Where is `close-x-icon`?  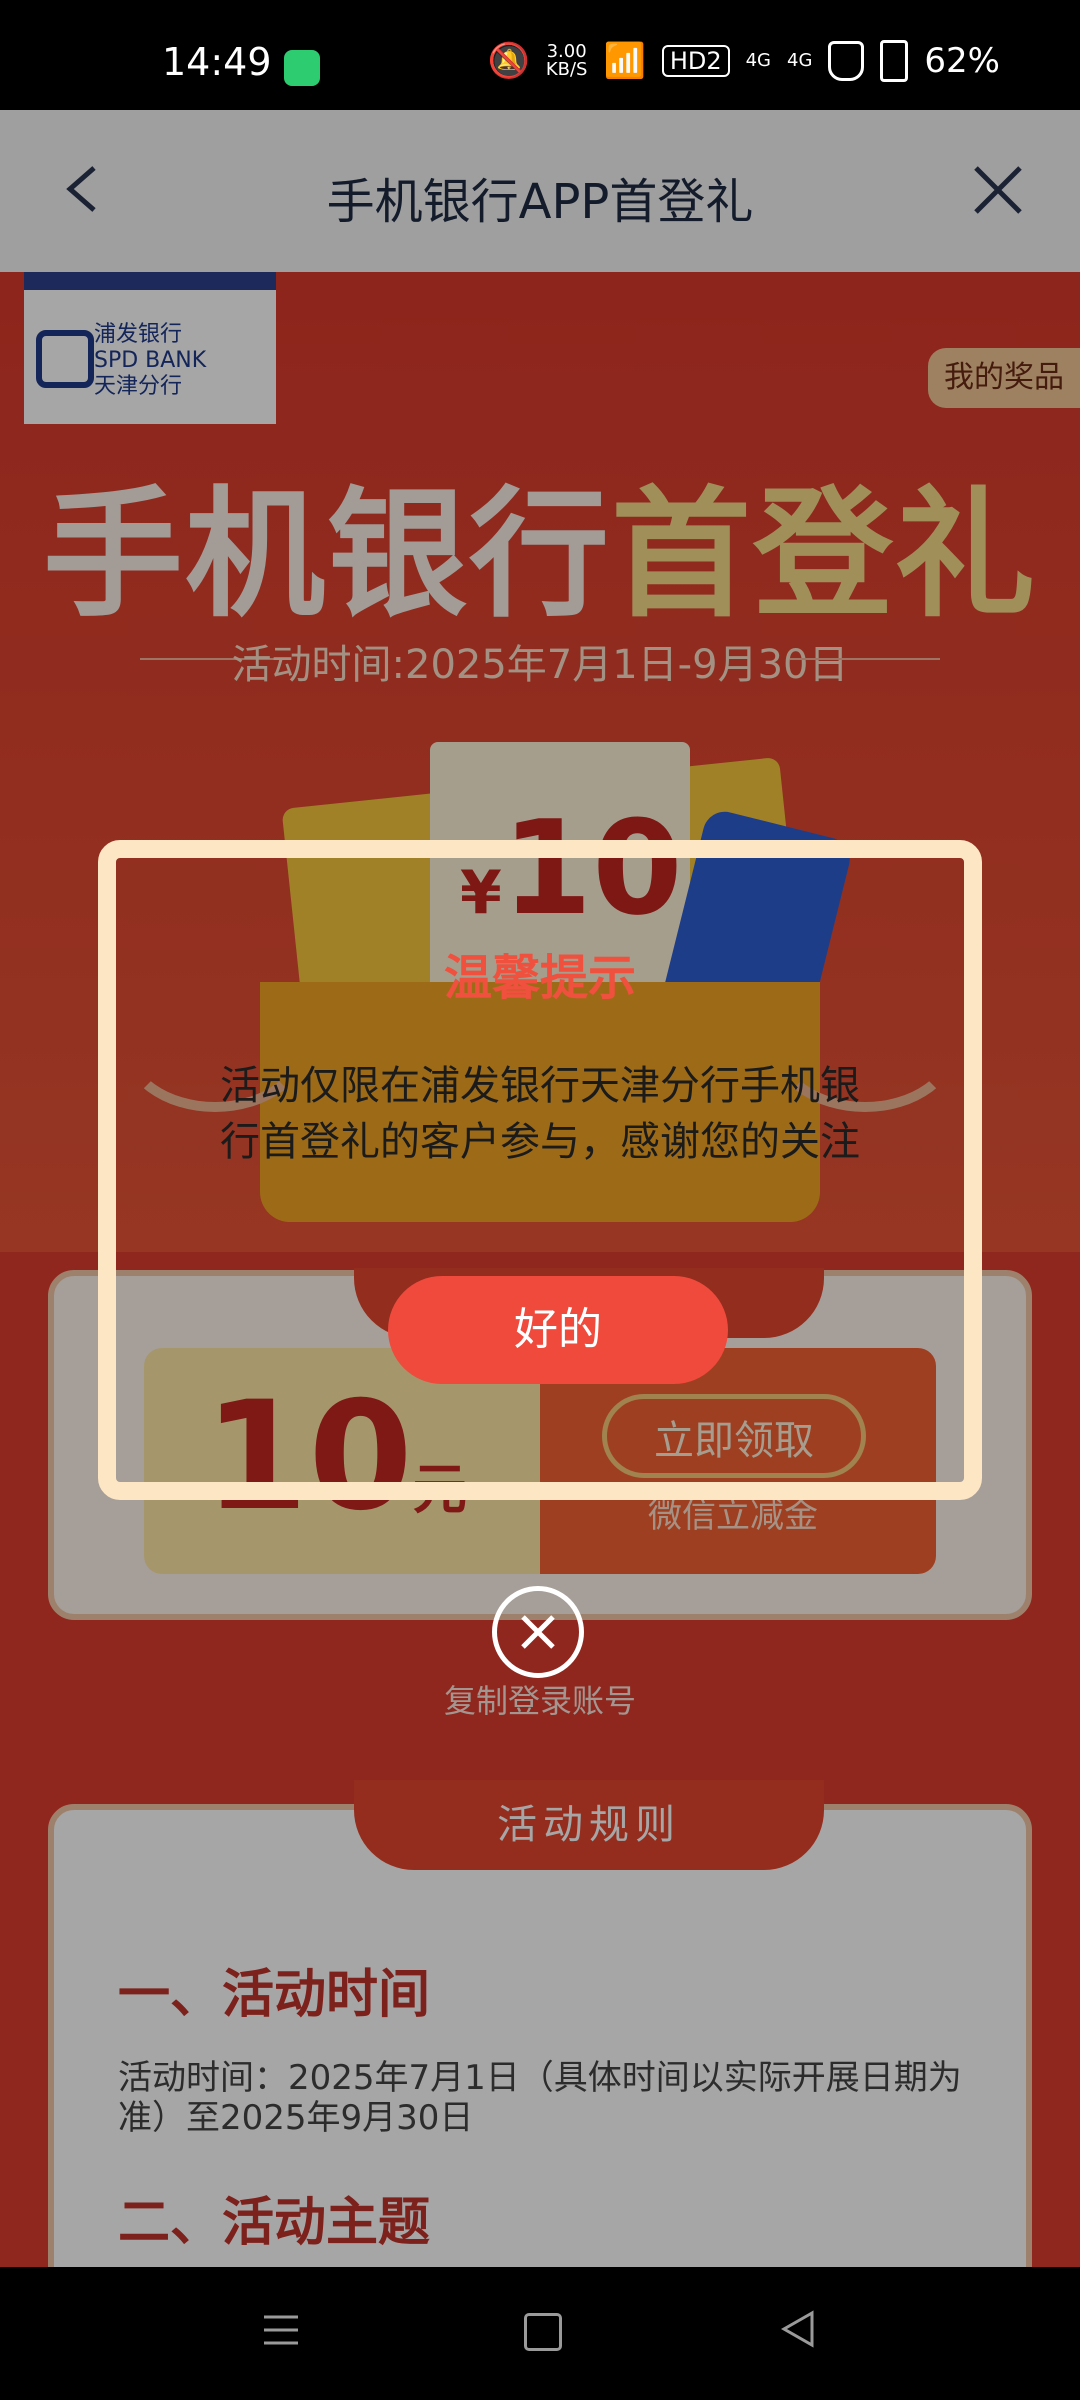
close-x-icon is located at coordinates (538, 1632).